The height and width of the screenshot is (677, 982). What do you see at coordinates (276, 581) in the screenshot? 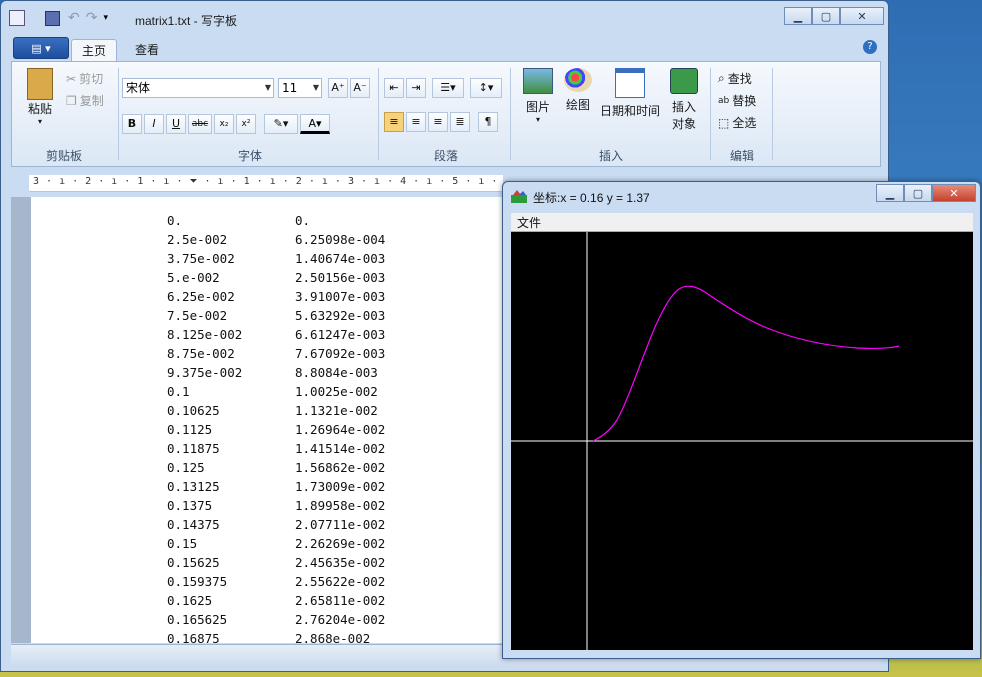
I see `table-row: 0.159375 2.55622e-002` at bounding box center [276, 581].